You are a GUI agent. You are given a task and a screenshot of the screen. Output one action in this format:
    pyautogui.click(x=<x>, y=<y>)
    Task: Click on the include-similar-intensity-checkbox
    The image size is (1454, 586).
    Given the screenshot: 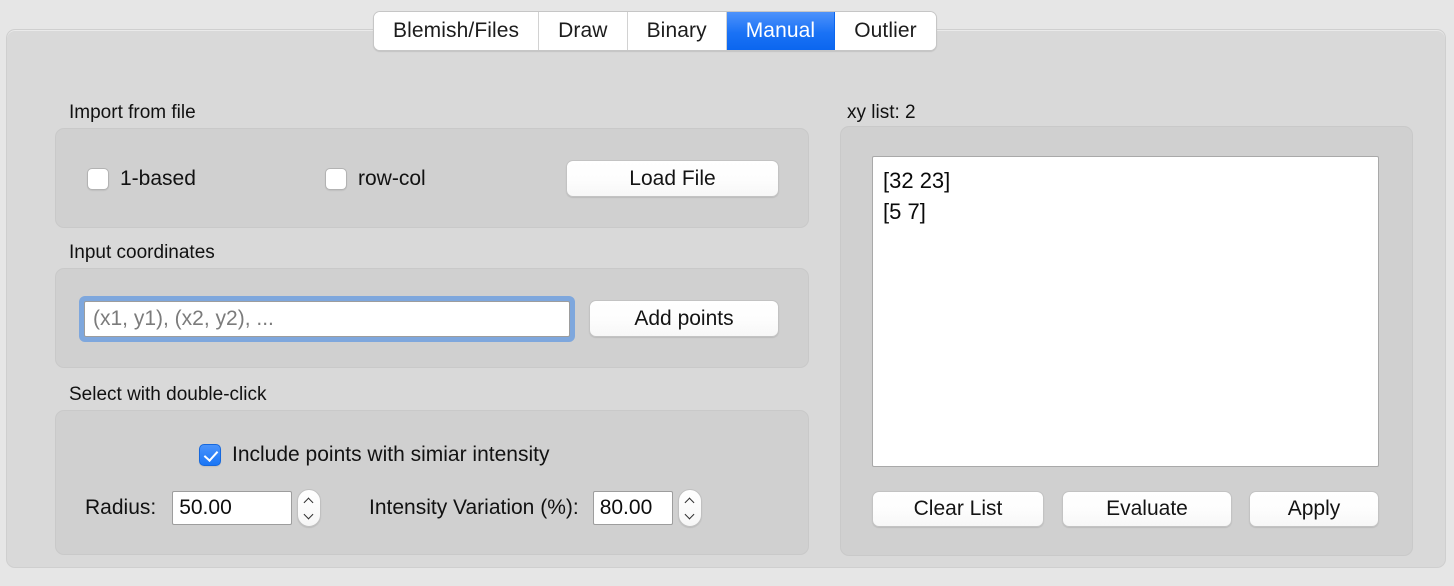 What is the action you would take?
    pyautogui.click(x=210, y=455)
    